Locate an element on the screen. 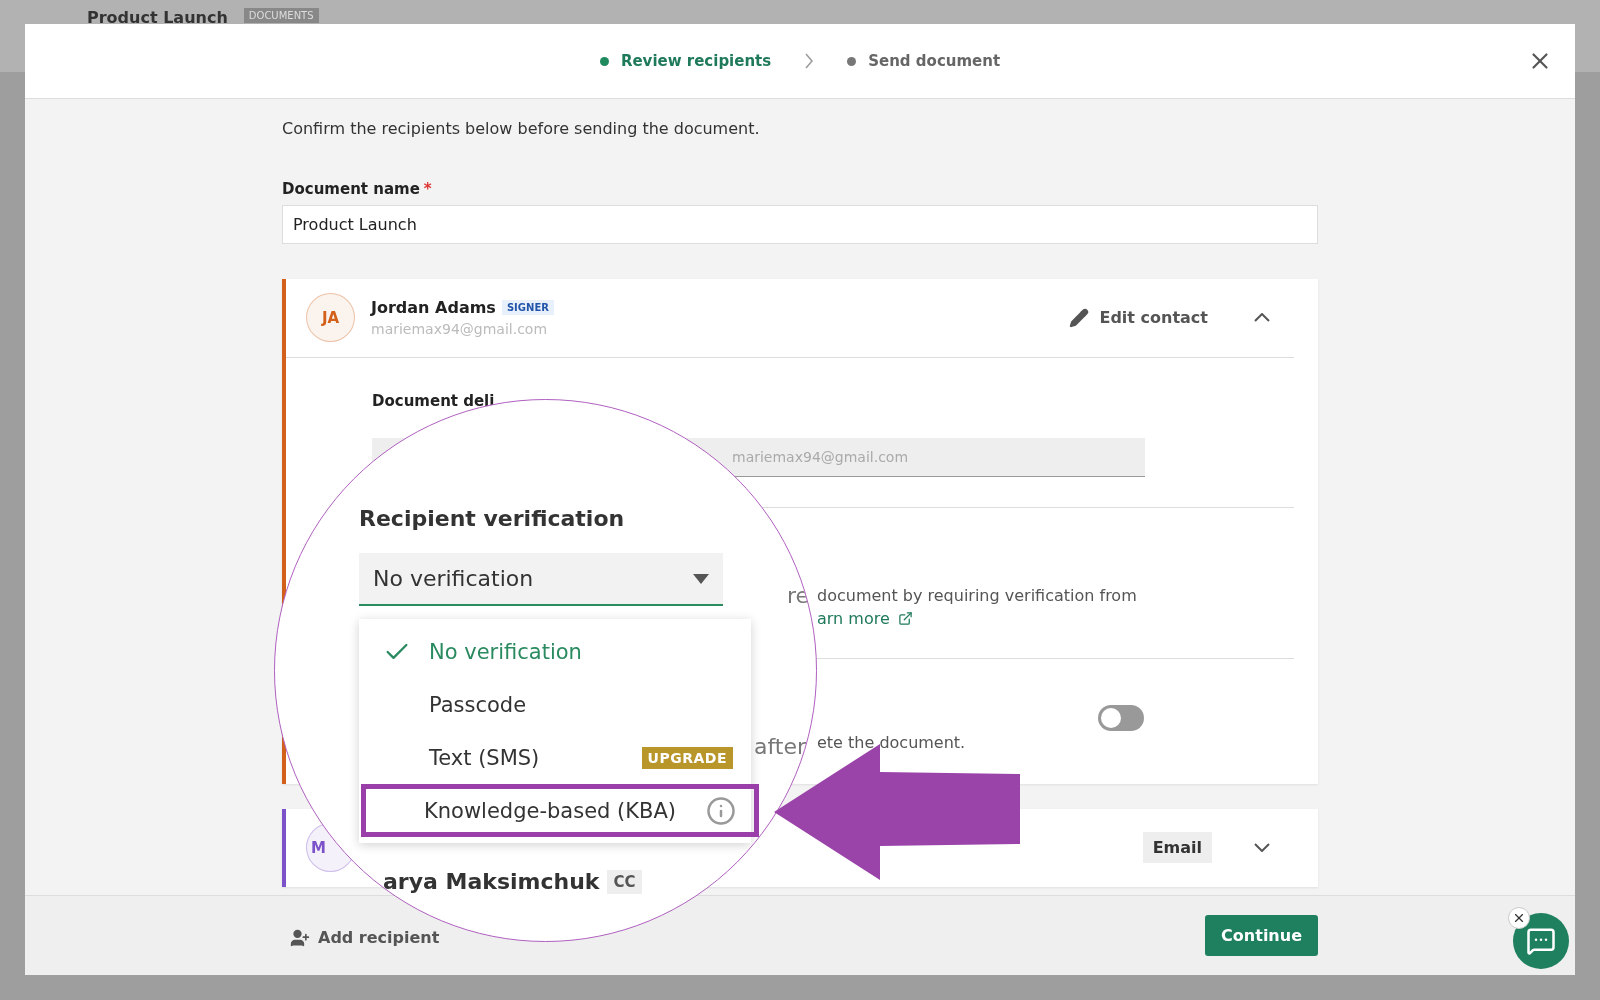 This screenshot has width=1600, height=1000. intro-text: Confirm the recipients below before sending the document. is located at coordinates (521, 128).